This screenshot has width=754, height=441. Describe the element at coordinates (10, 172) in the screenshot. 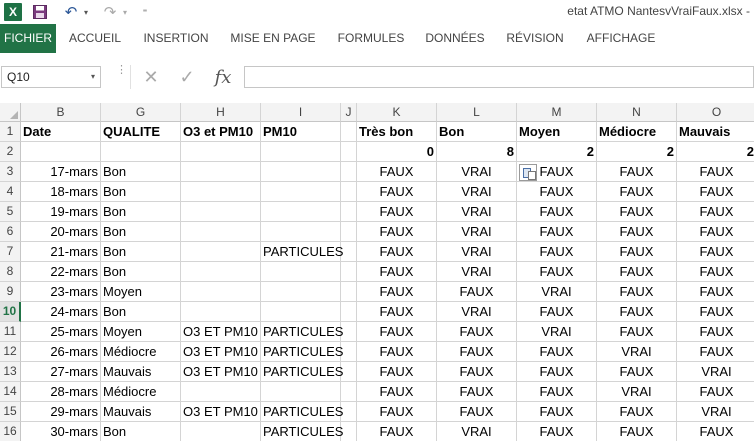

I see `row-header-3: 3` at that location.